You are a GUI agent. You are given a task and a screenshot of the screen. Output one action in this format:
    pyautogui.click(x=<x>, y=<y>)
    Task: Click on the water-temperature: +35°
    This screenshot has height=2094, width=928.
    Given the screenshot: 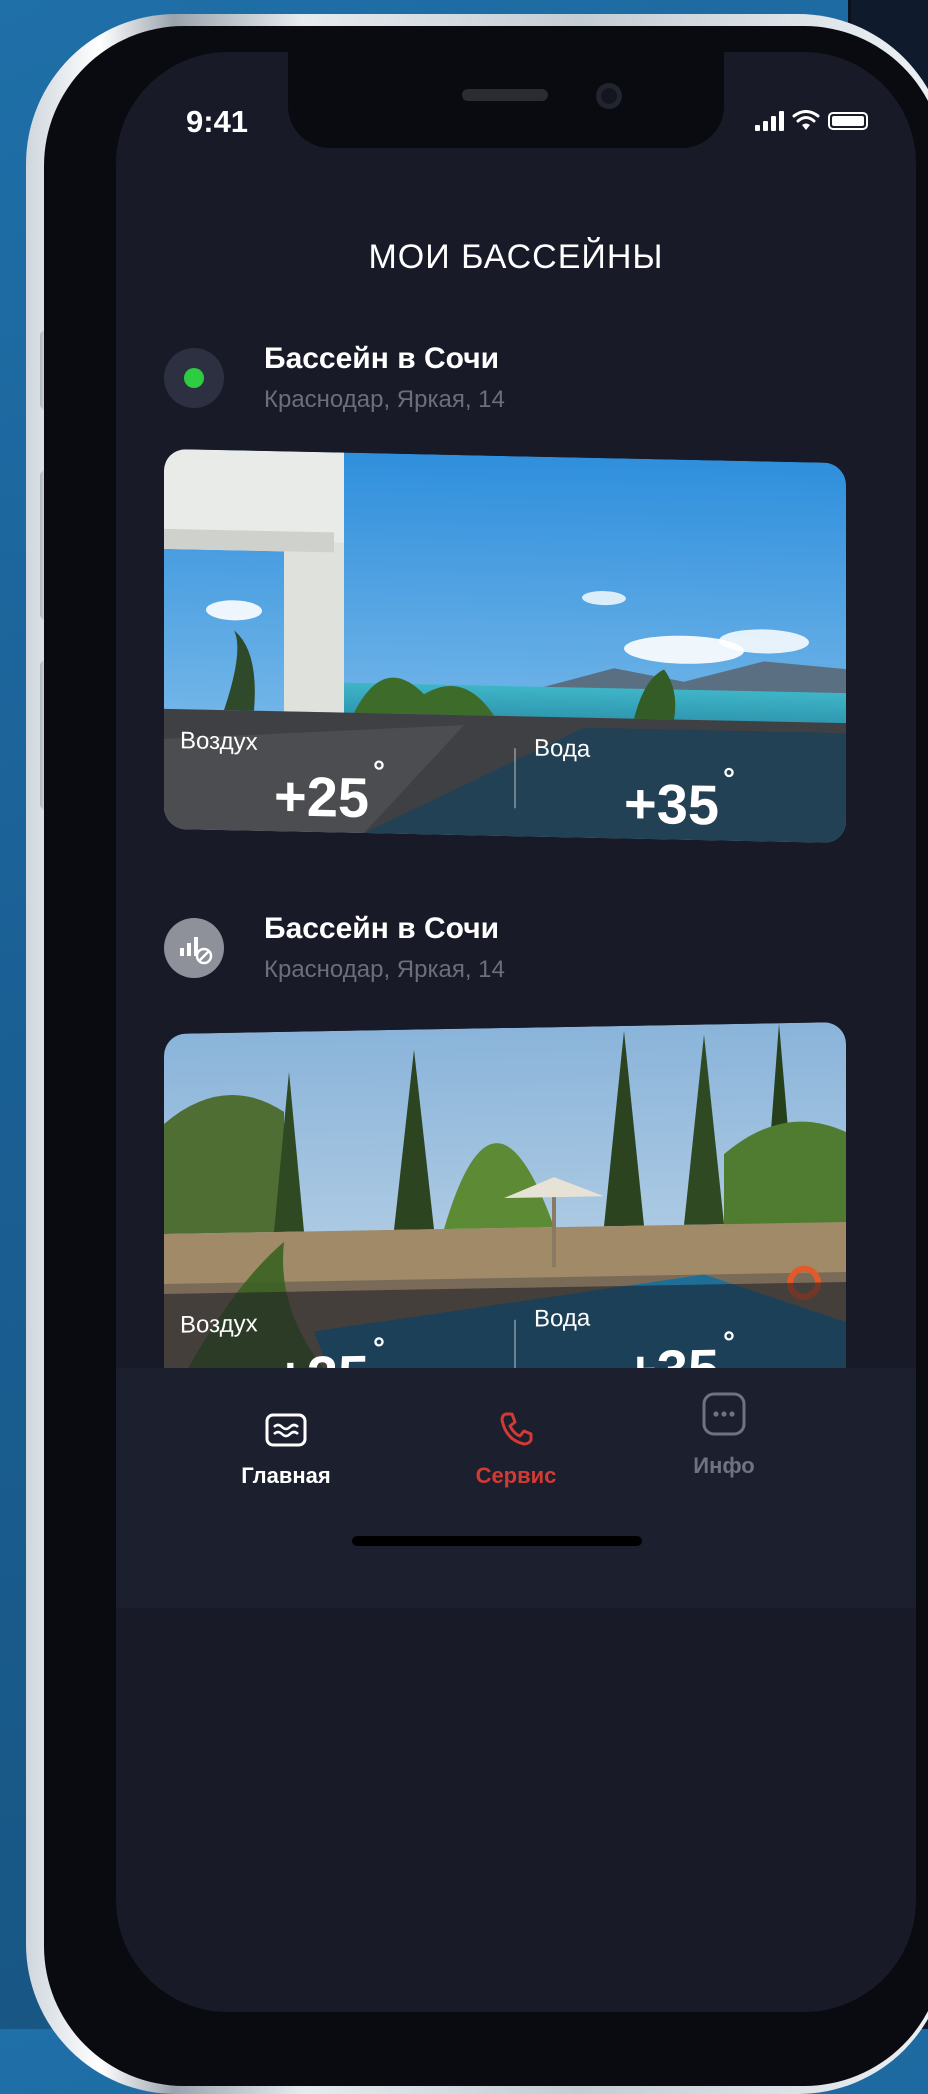 What is the action you would take?
    pyautogui.click(x=679, y=799)
    